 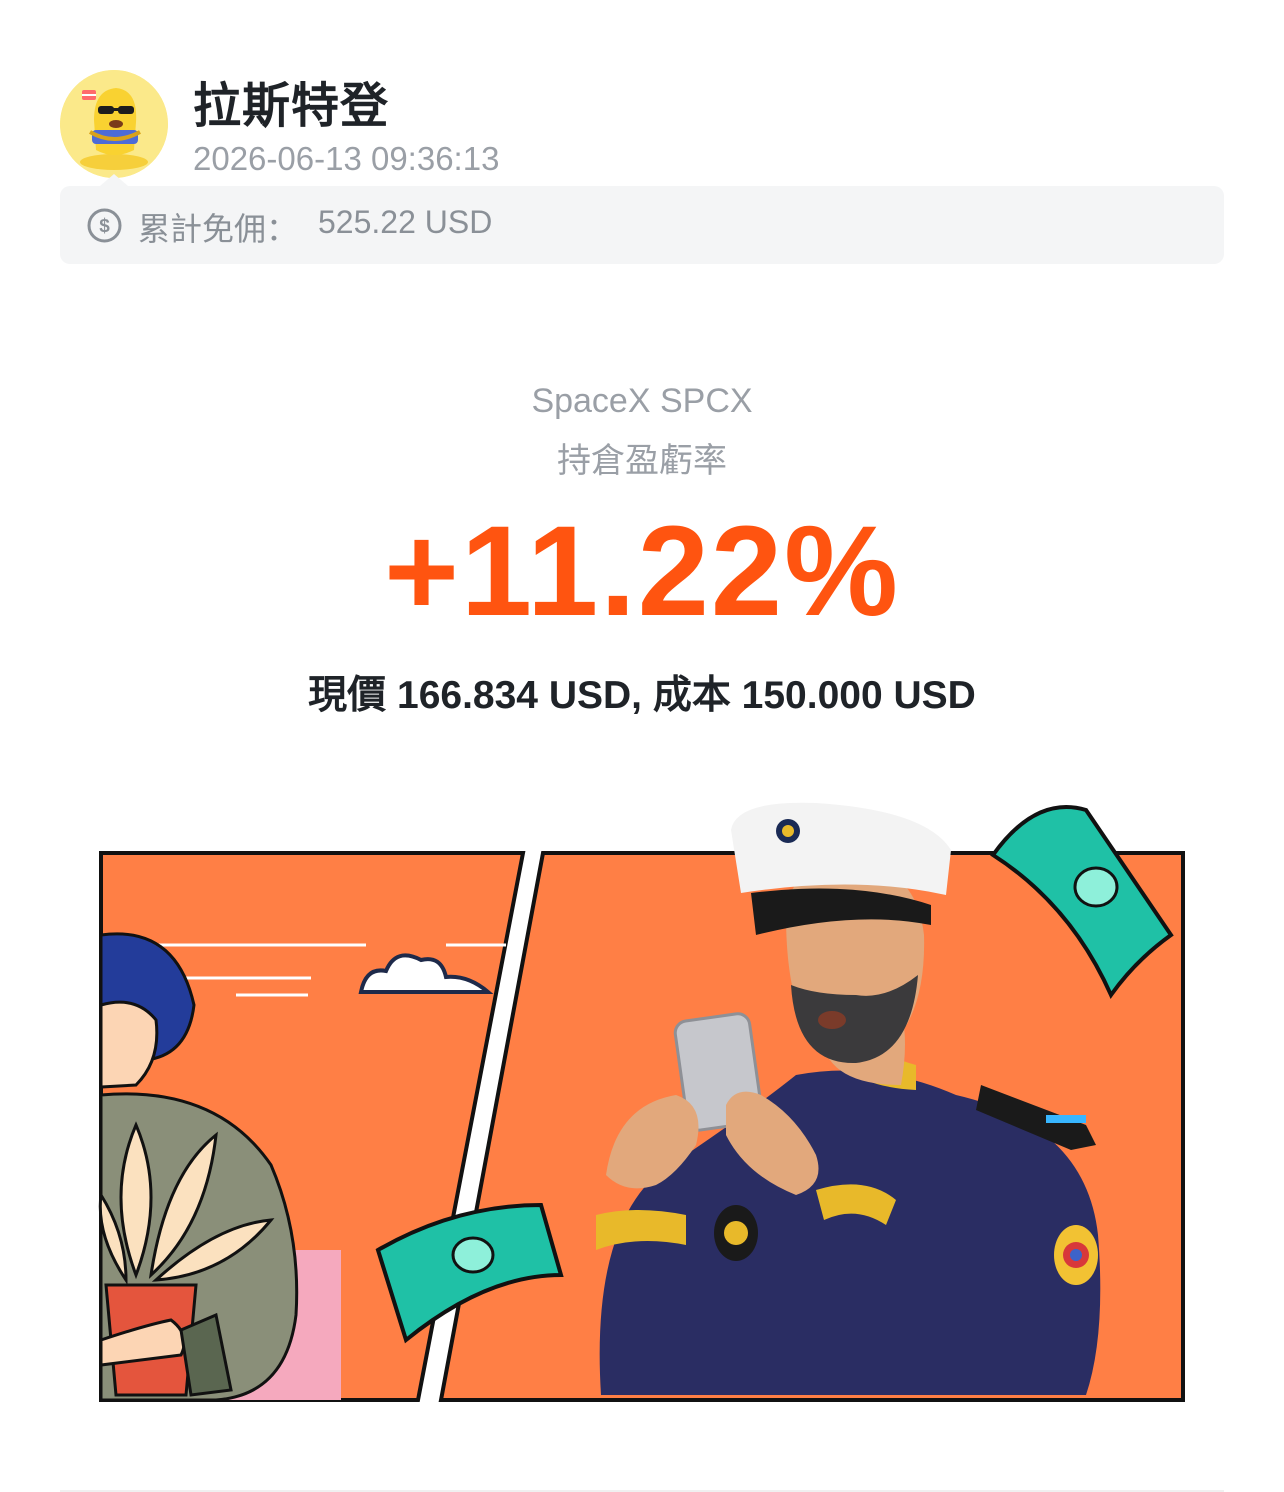 What do you see at coordinates (642, 571) in the screenshot?
I see `pnl-rate: +11.22%` at bounding box center [642, 571].